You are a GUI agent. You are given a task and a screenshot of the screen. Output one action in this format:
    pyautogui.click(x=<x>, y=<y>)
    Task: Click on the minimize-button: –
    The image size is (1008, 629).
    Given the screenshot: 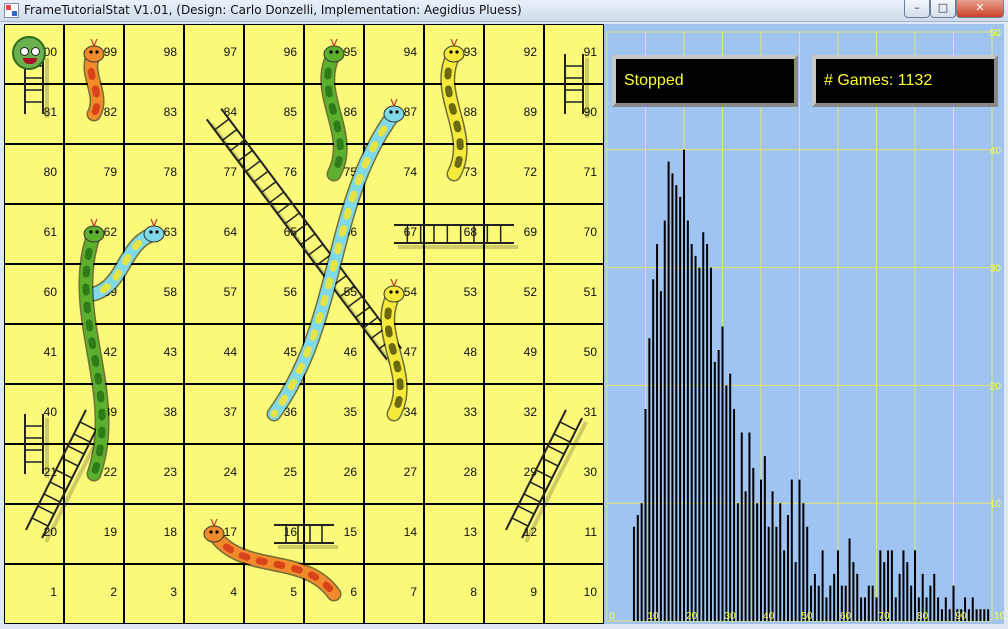 What is the action you would take?
    pyautogui.click(x=917, y=9)
    